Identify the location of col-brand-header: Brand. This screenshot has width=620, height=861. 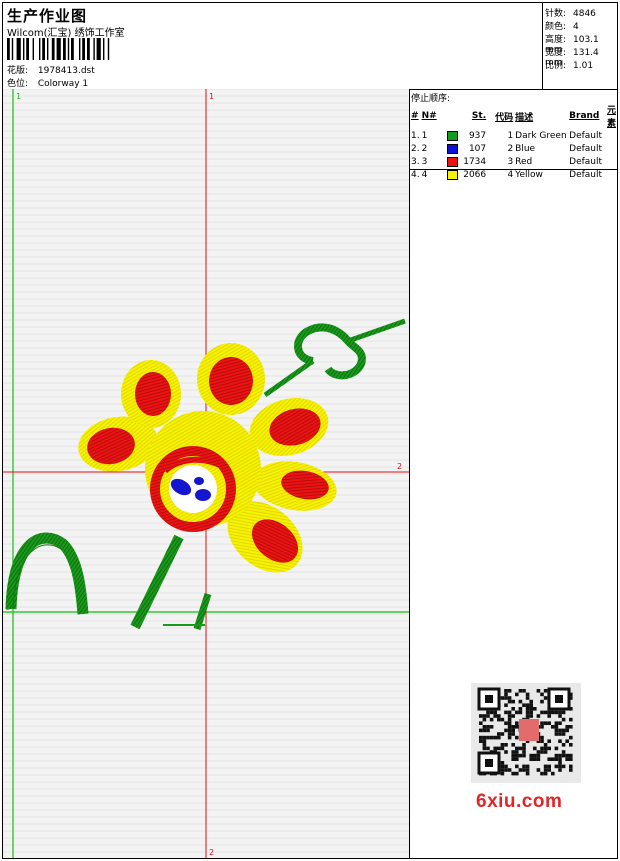
(584, 116).